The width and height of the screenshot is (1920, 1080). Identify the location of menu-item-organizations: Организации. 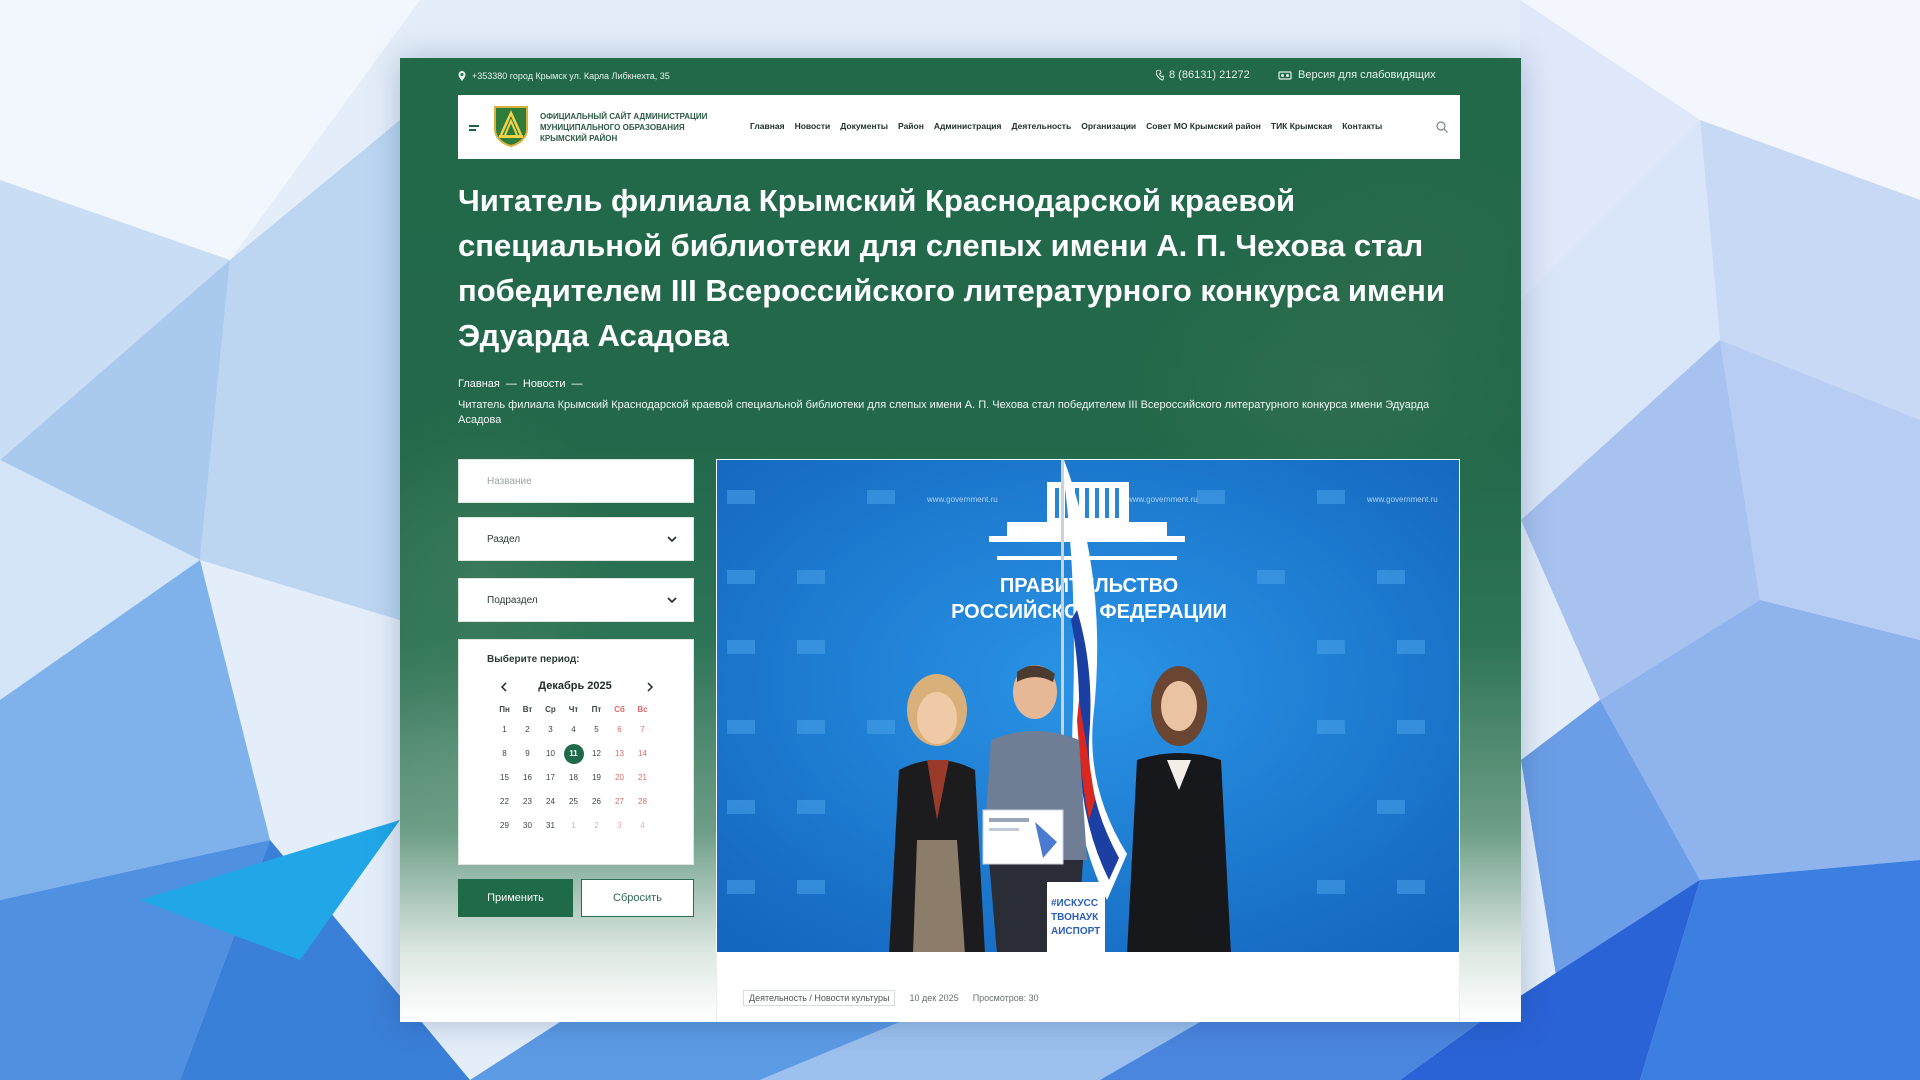
(1108, 126).